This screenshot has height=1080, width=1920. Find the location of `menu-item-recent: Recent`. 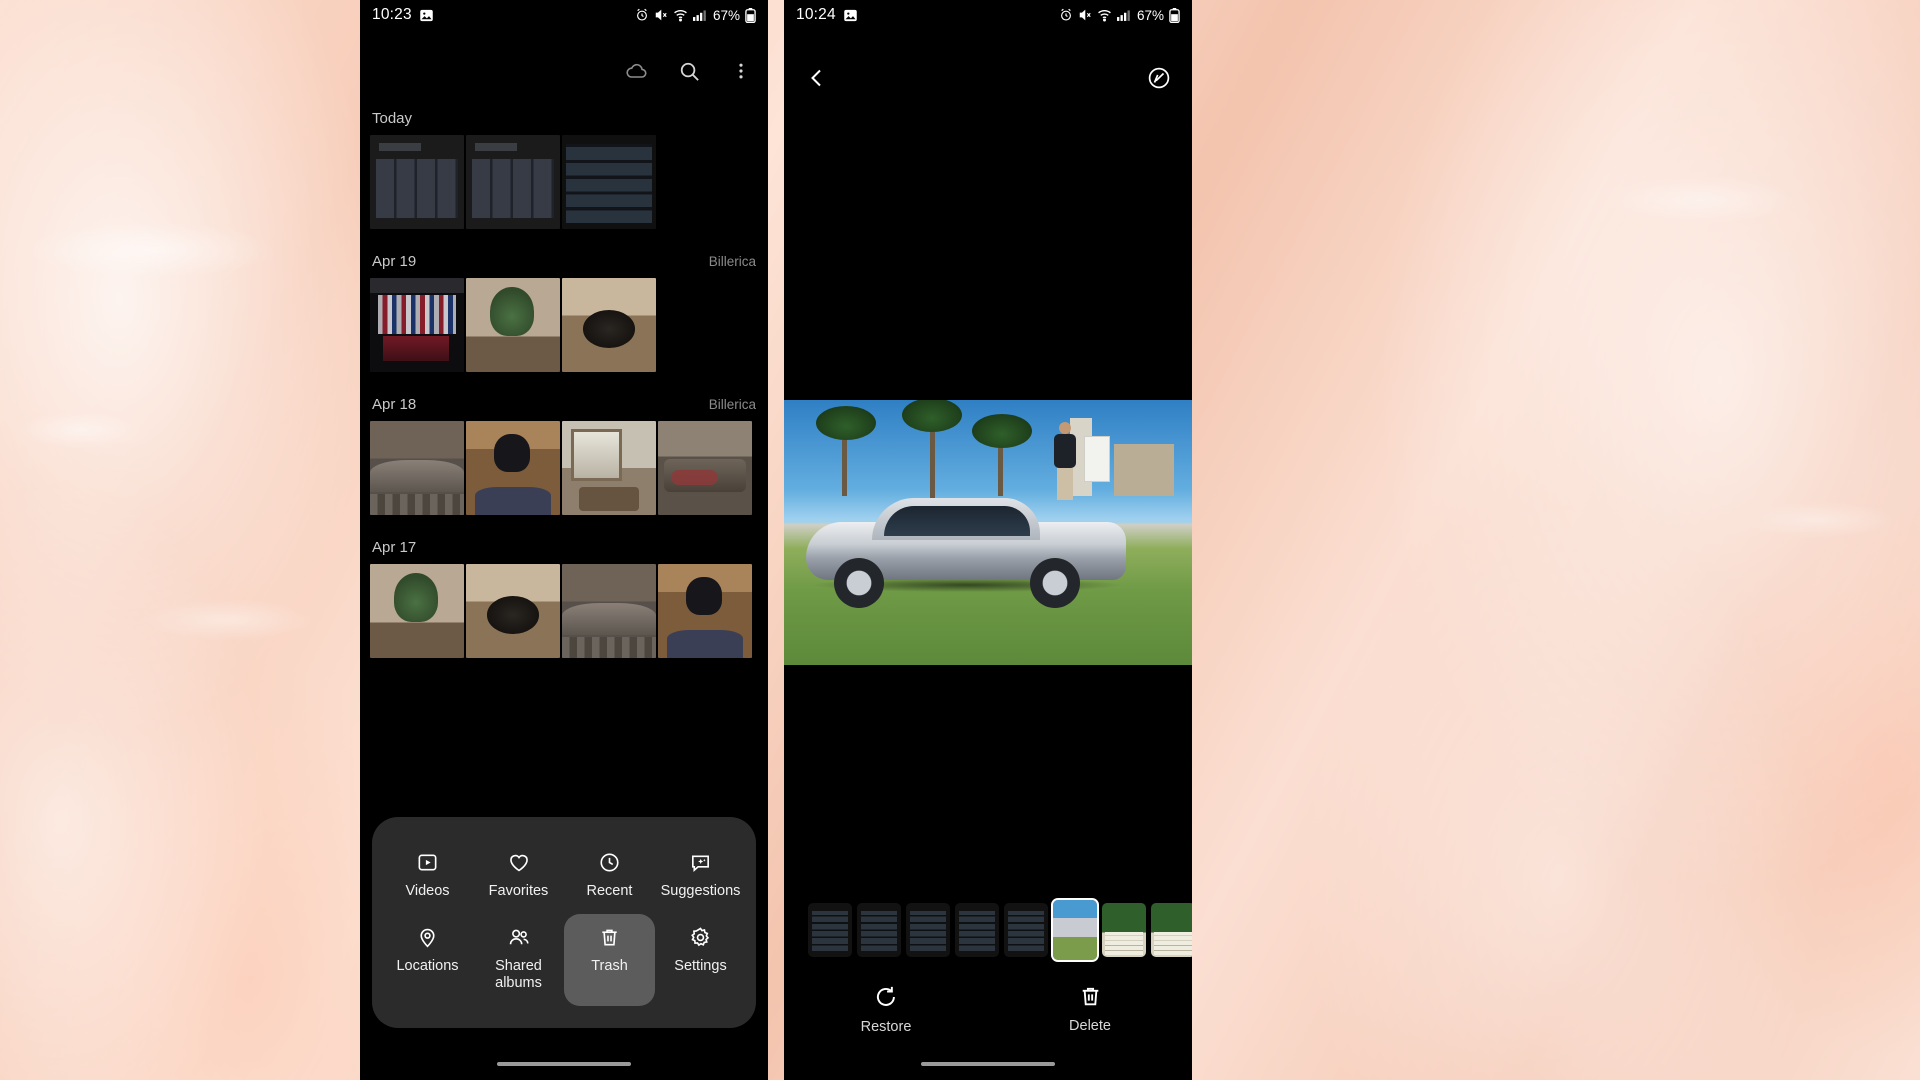

menu-item-recent: Recent is located at coordinates (609, 876).